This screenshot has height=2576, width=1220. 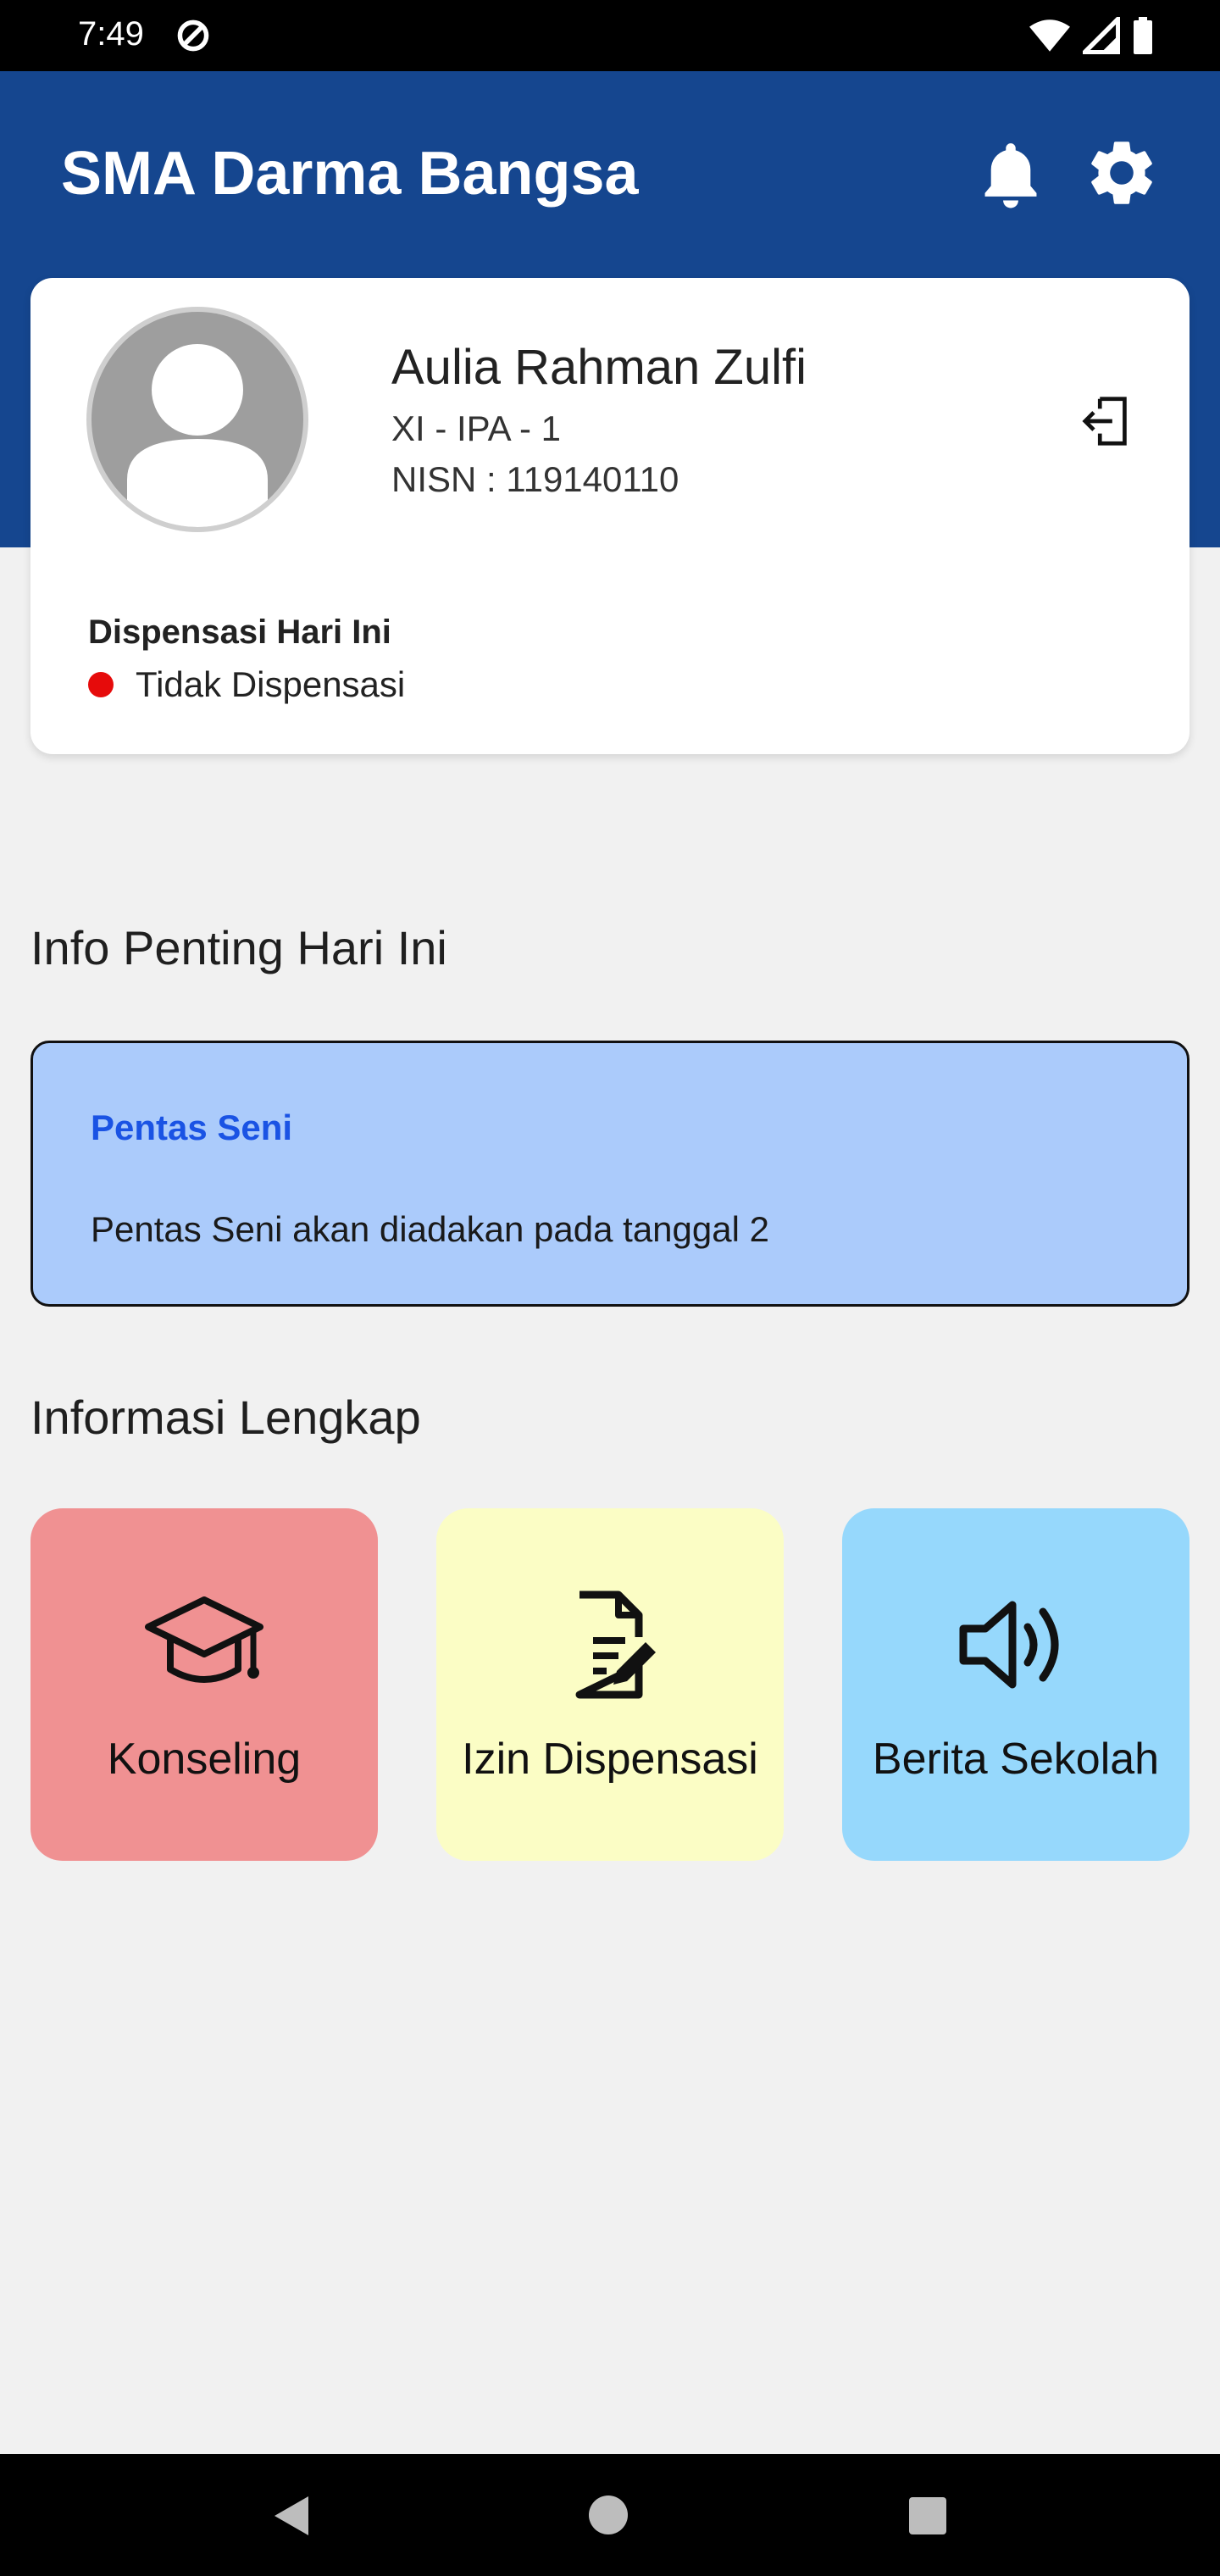 I want to click on avatar, so click(x=197, y=419).